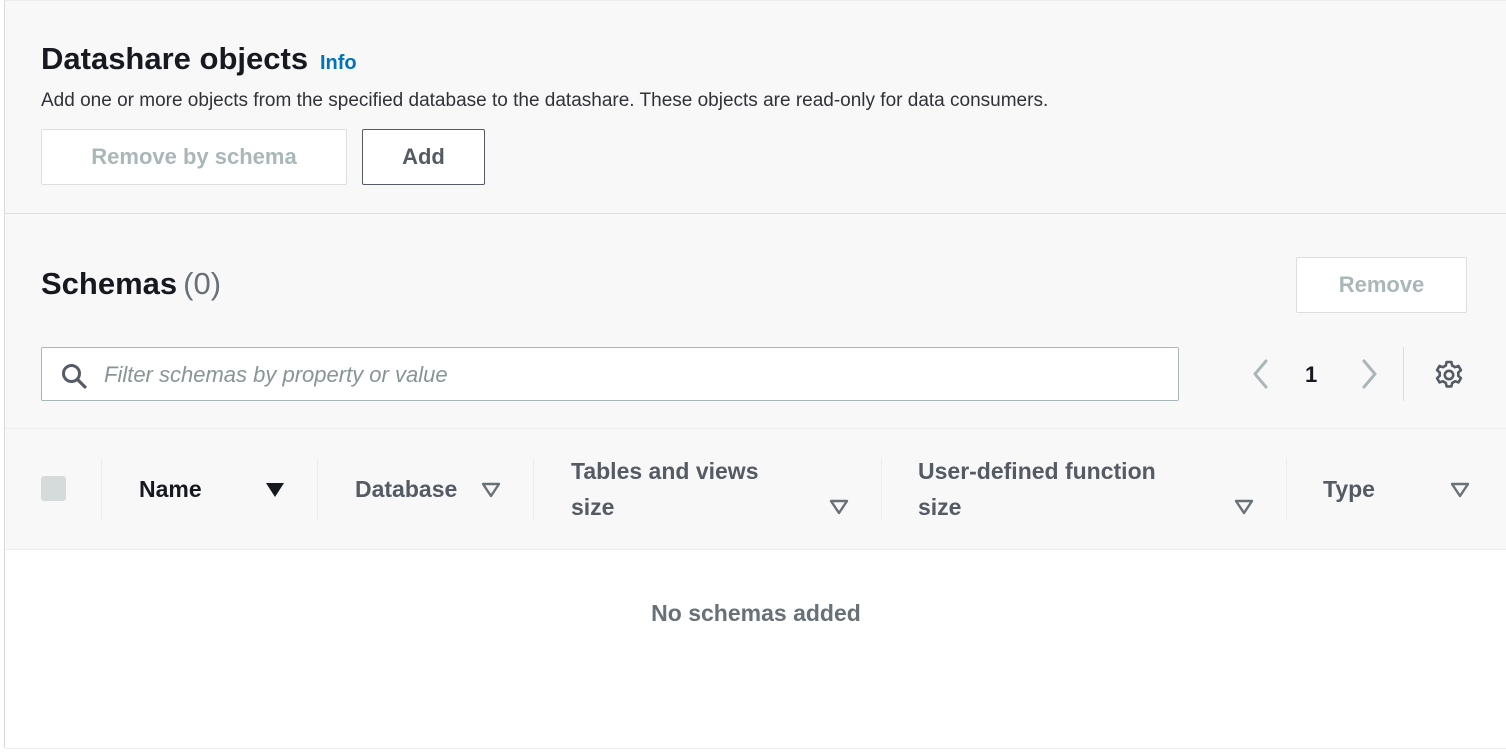  Describe the element at coordinates (1349, 489) in the screenshot. I see `column-header-type: Type` at that location.